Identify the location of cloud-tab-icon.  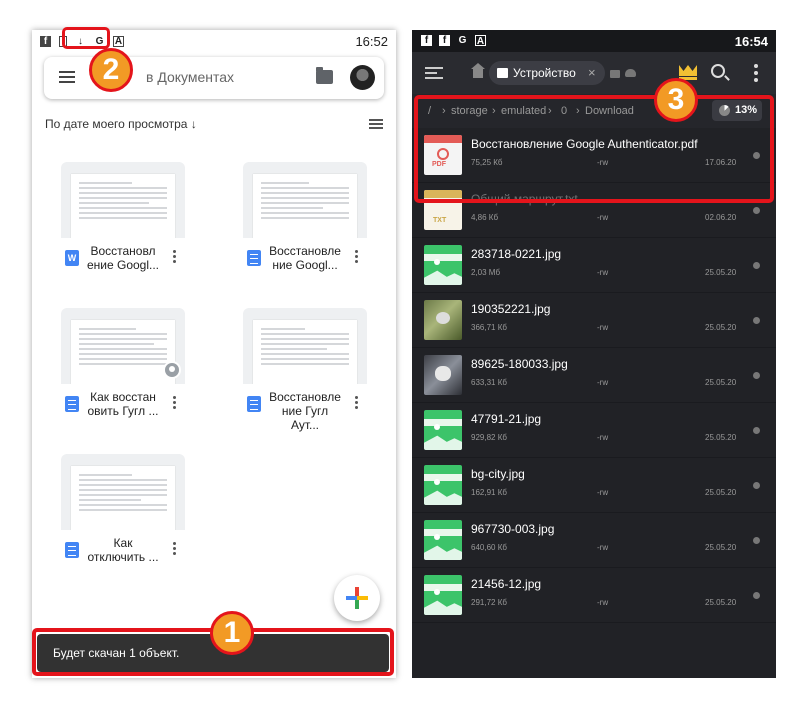
(630, 73).